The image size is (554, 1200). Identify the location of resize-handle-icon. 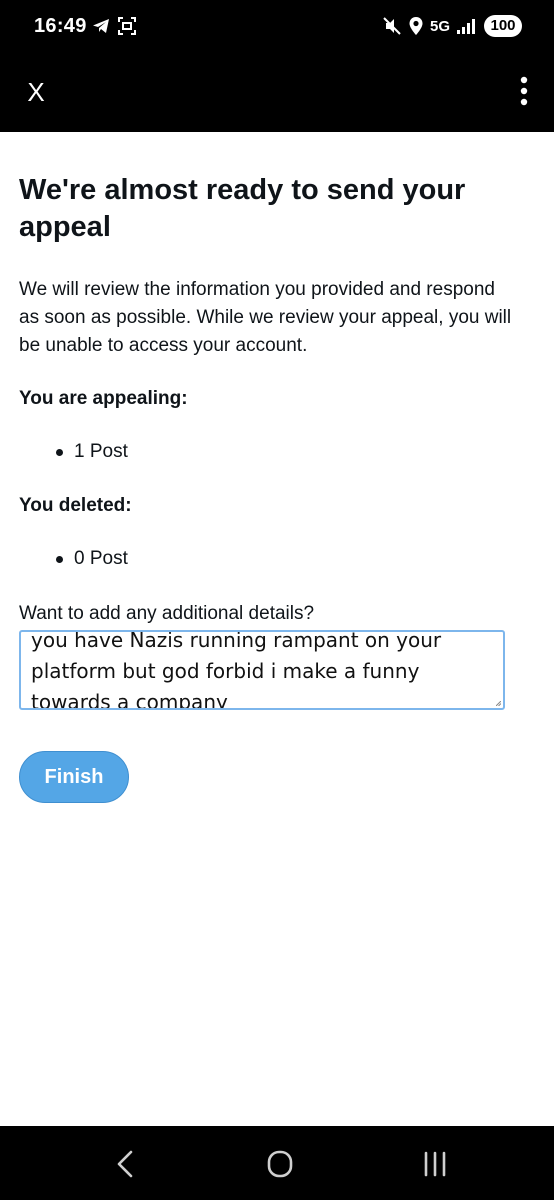
(498, 703).